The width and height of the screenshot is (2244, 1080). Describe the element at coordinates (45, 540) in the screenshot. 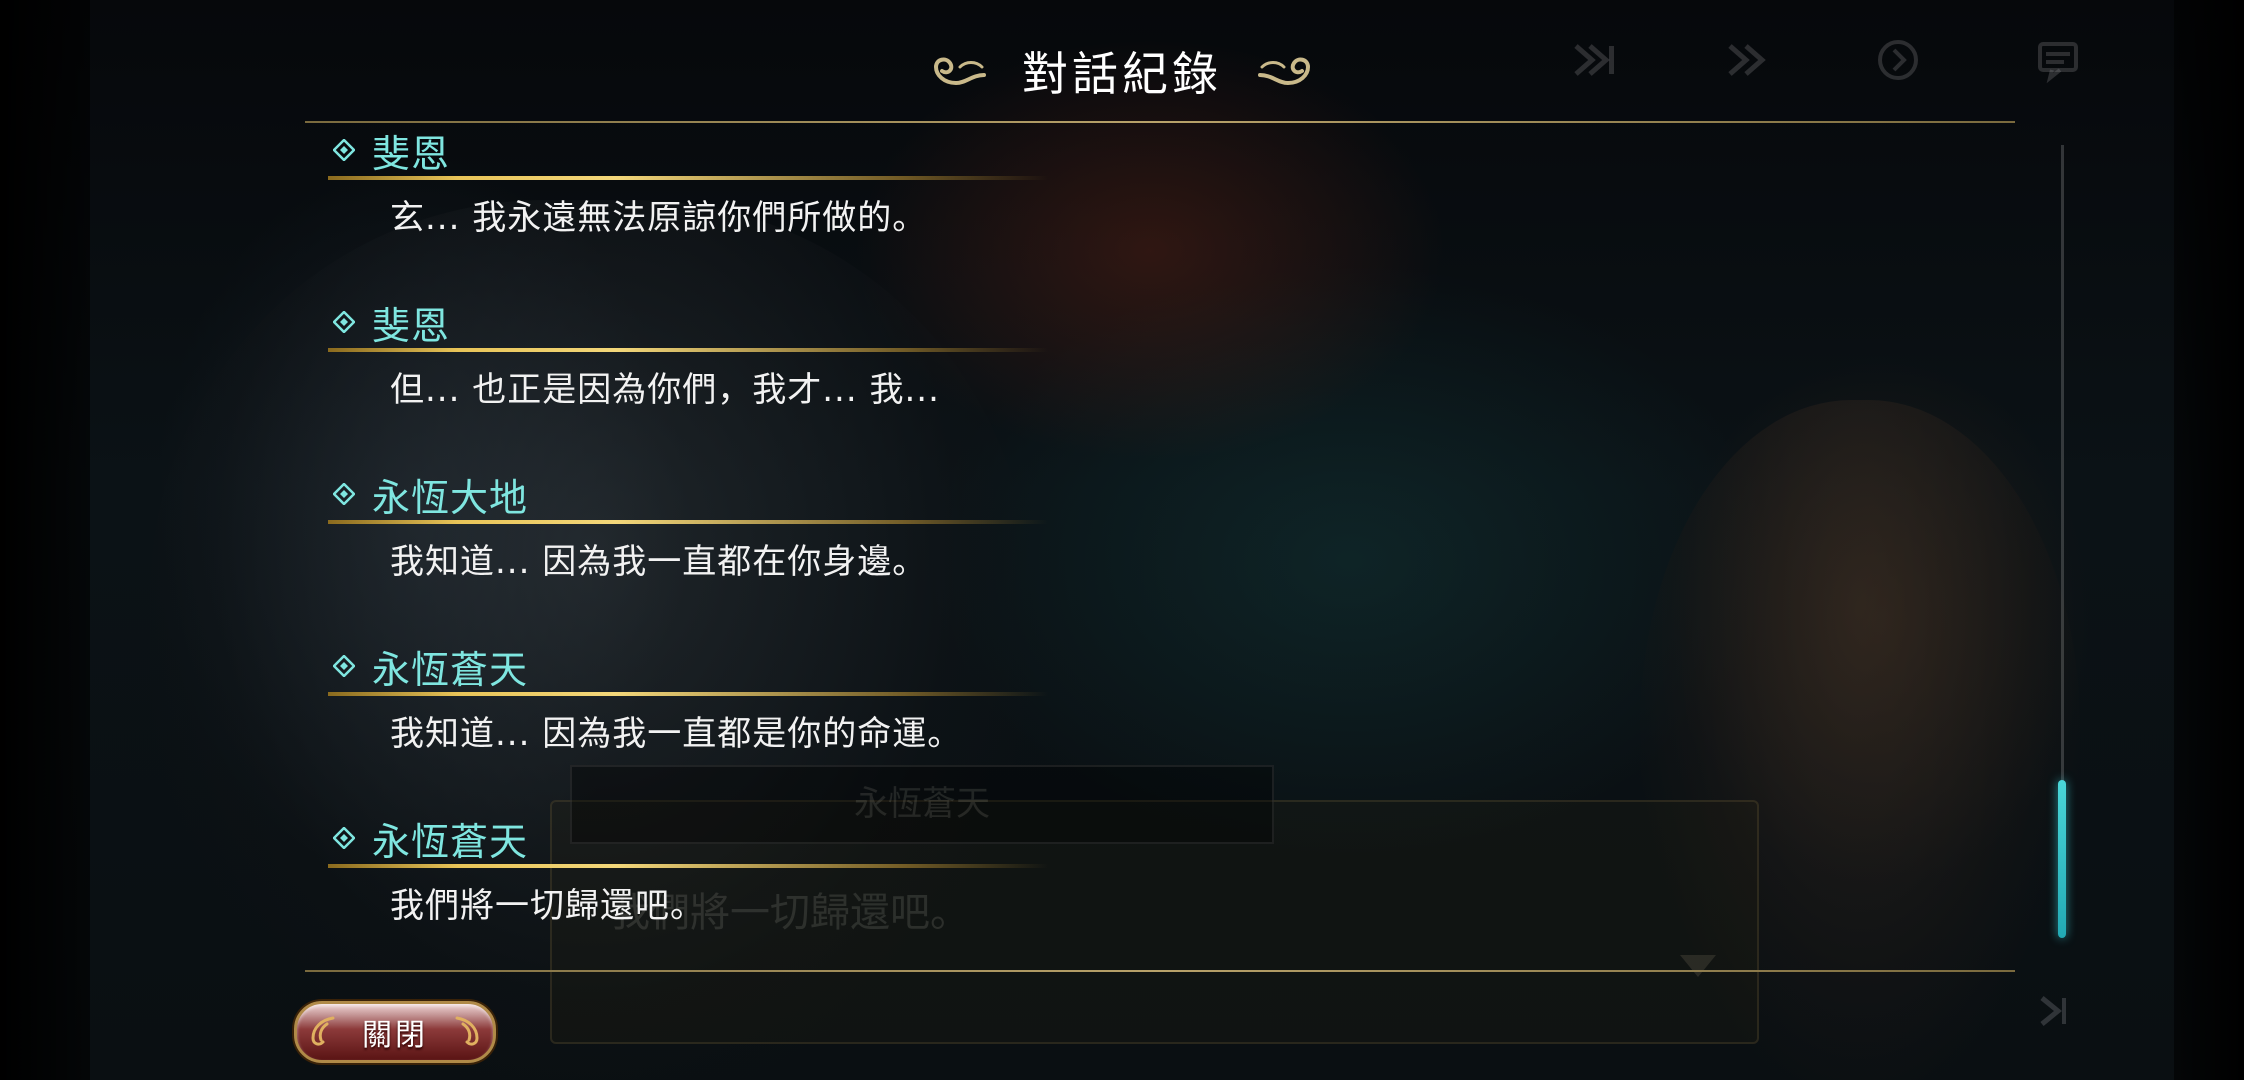

I see `left-edge-shade` at that location.